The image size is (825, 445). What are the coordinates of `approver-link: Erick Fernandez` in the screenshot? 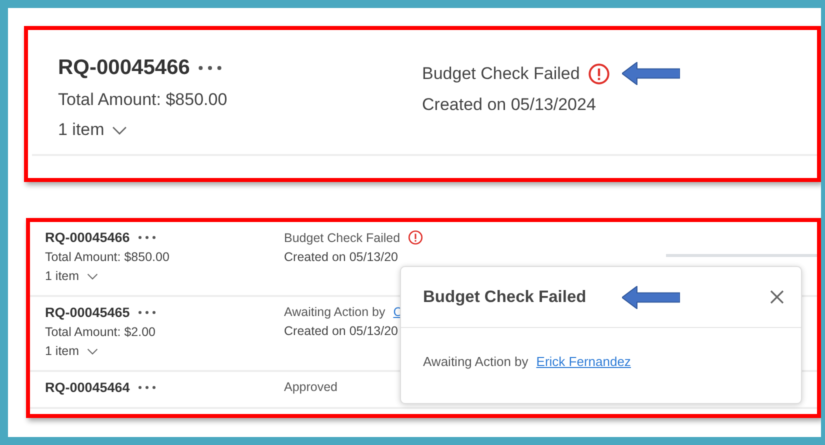 It's located at (583, 361).